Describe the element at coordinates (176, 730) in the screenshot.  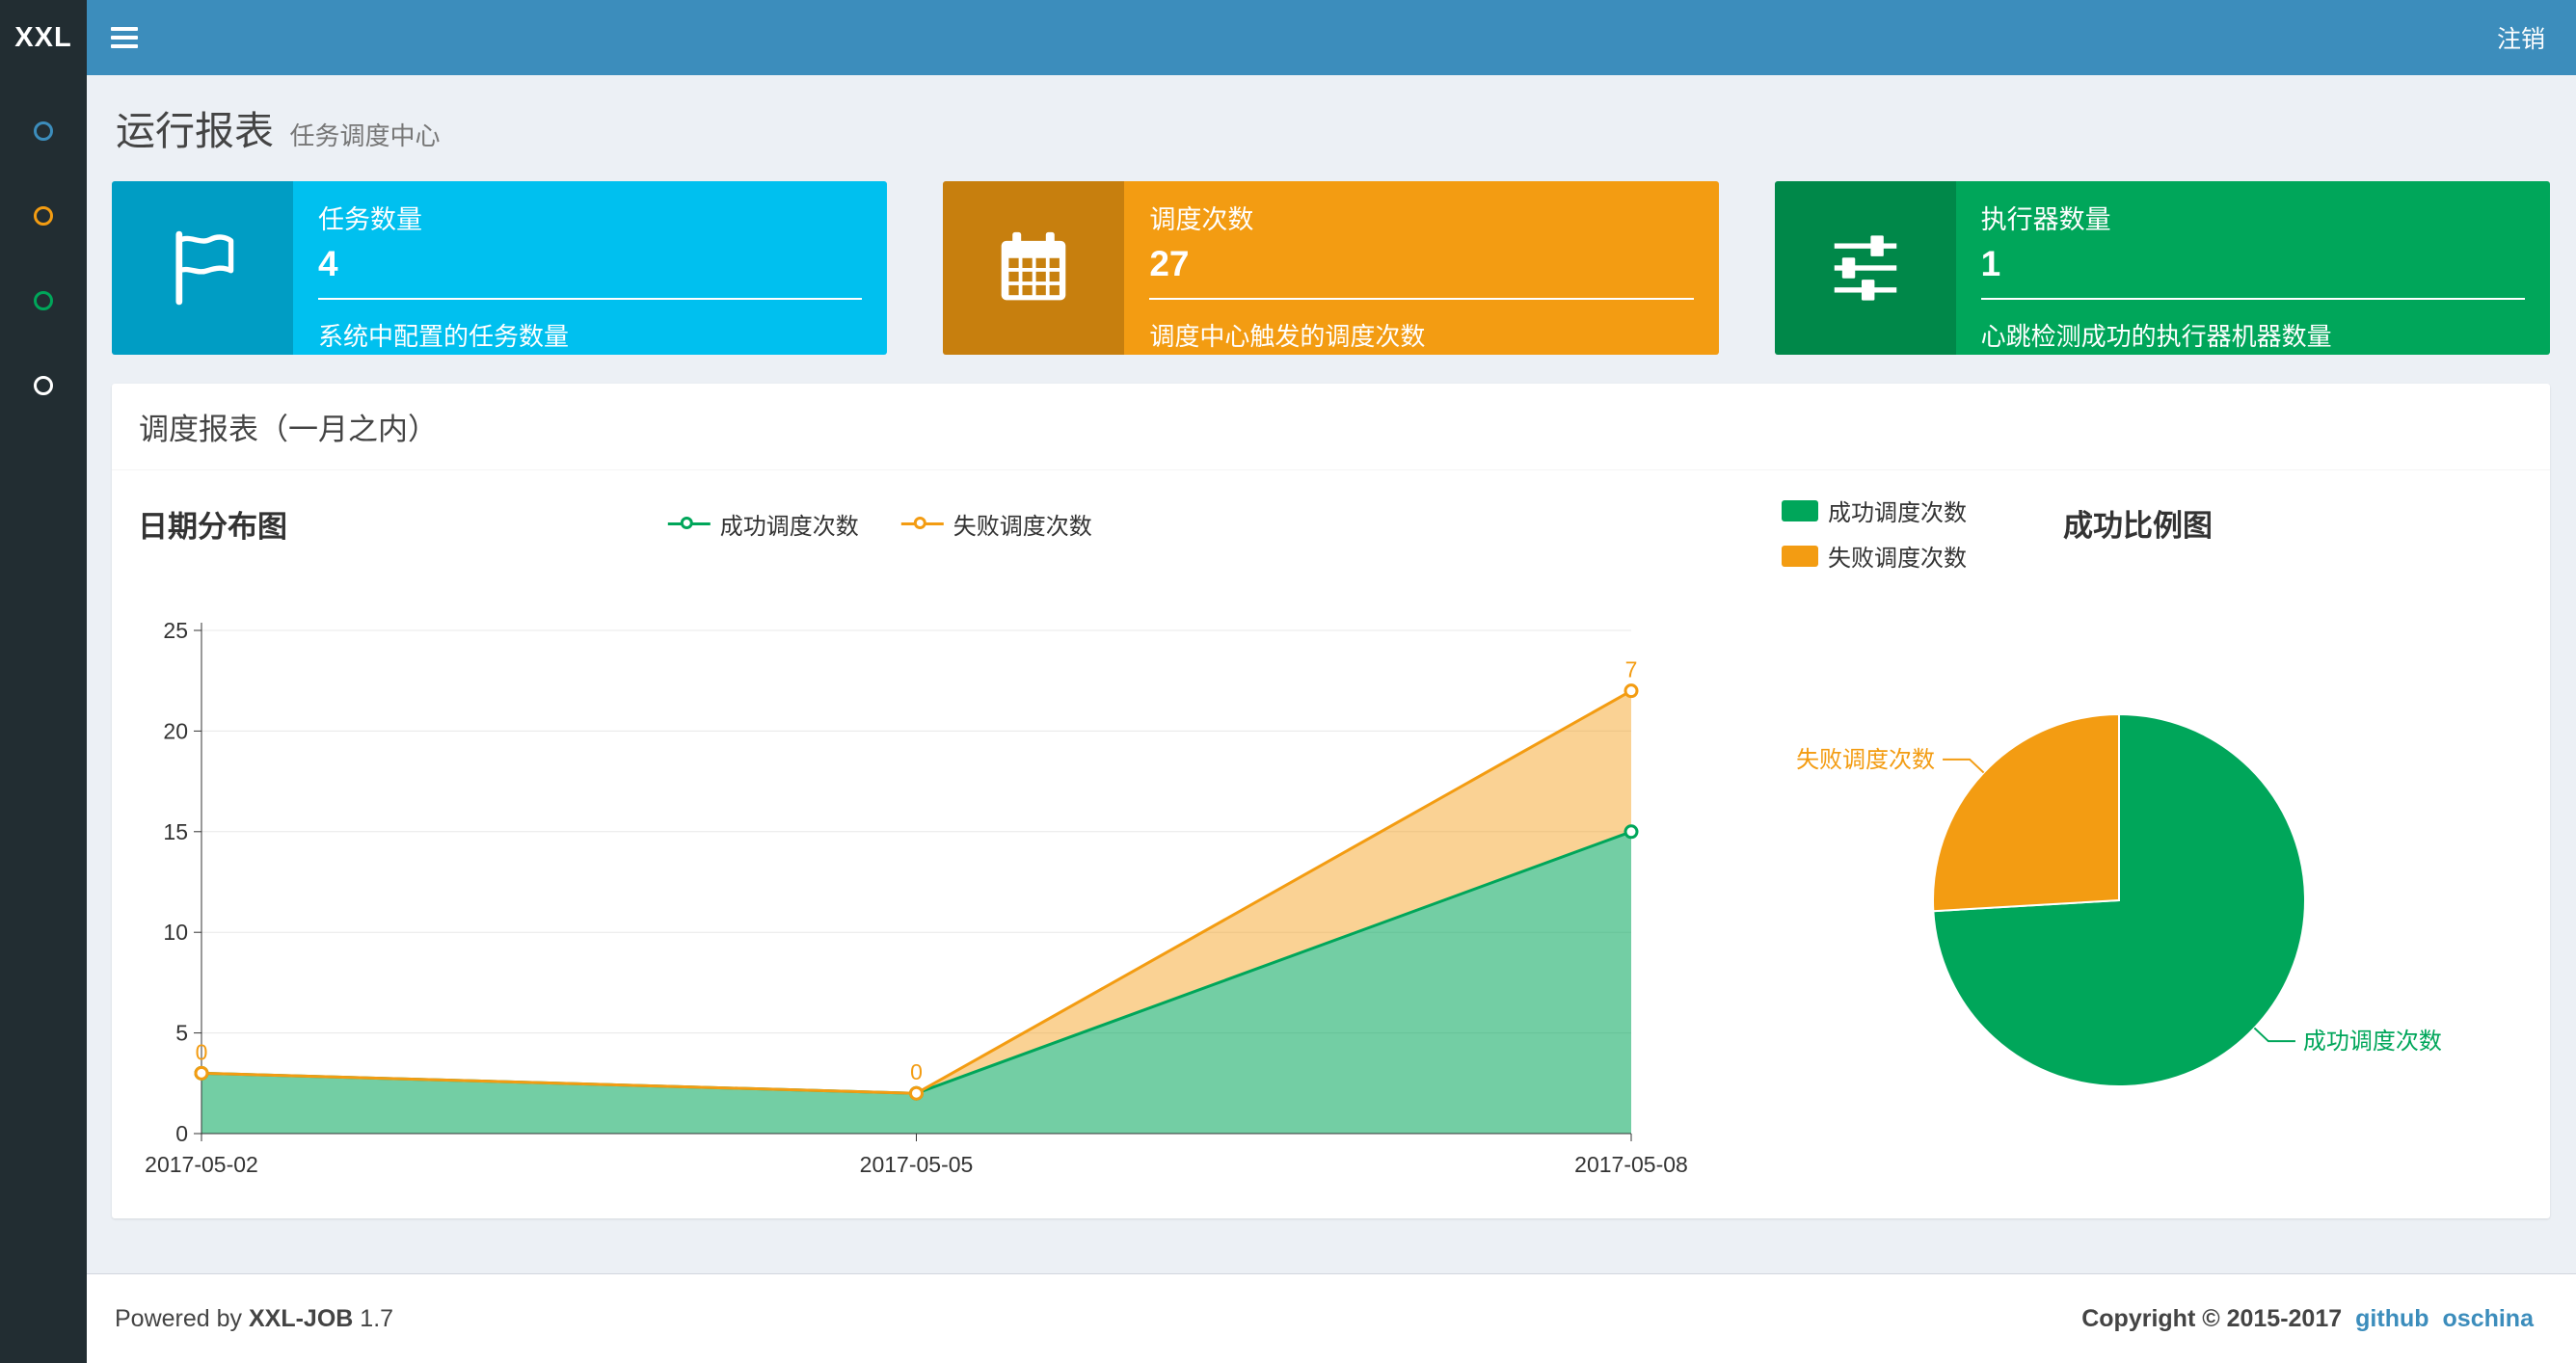
I see `svg-text: 20` at that location.